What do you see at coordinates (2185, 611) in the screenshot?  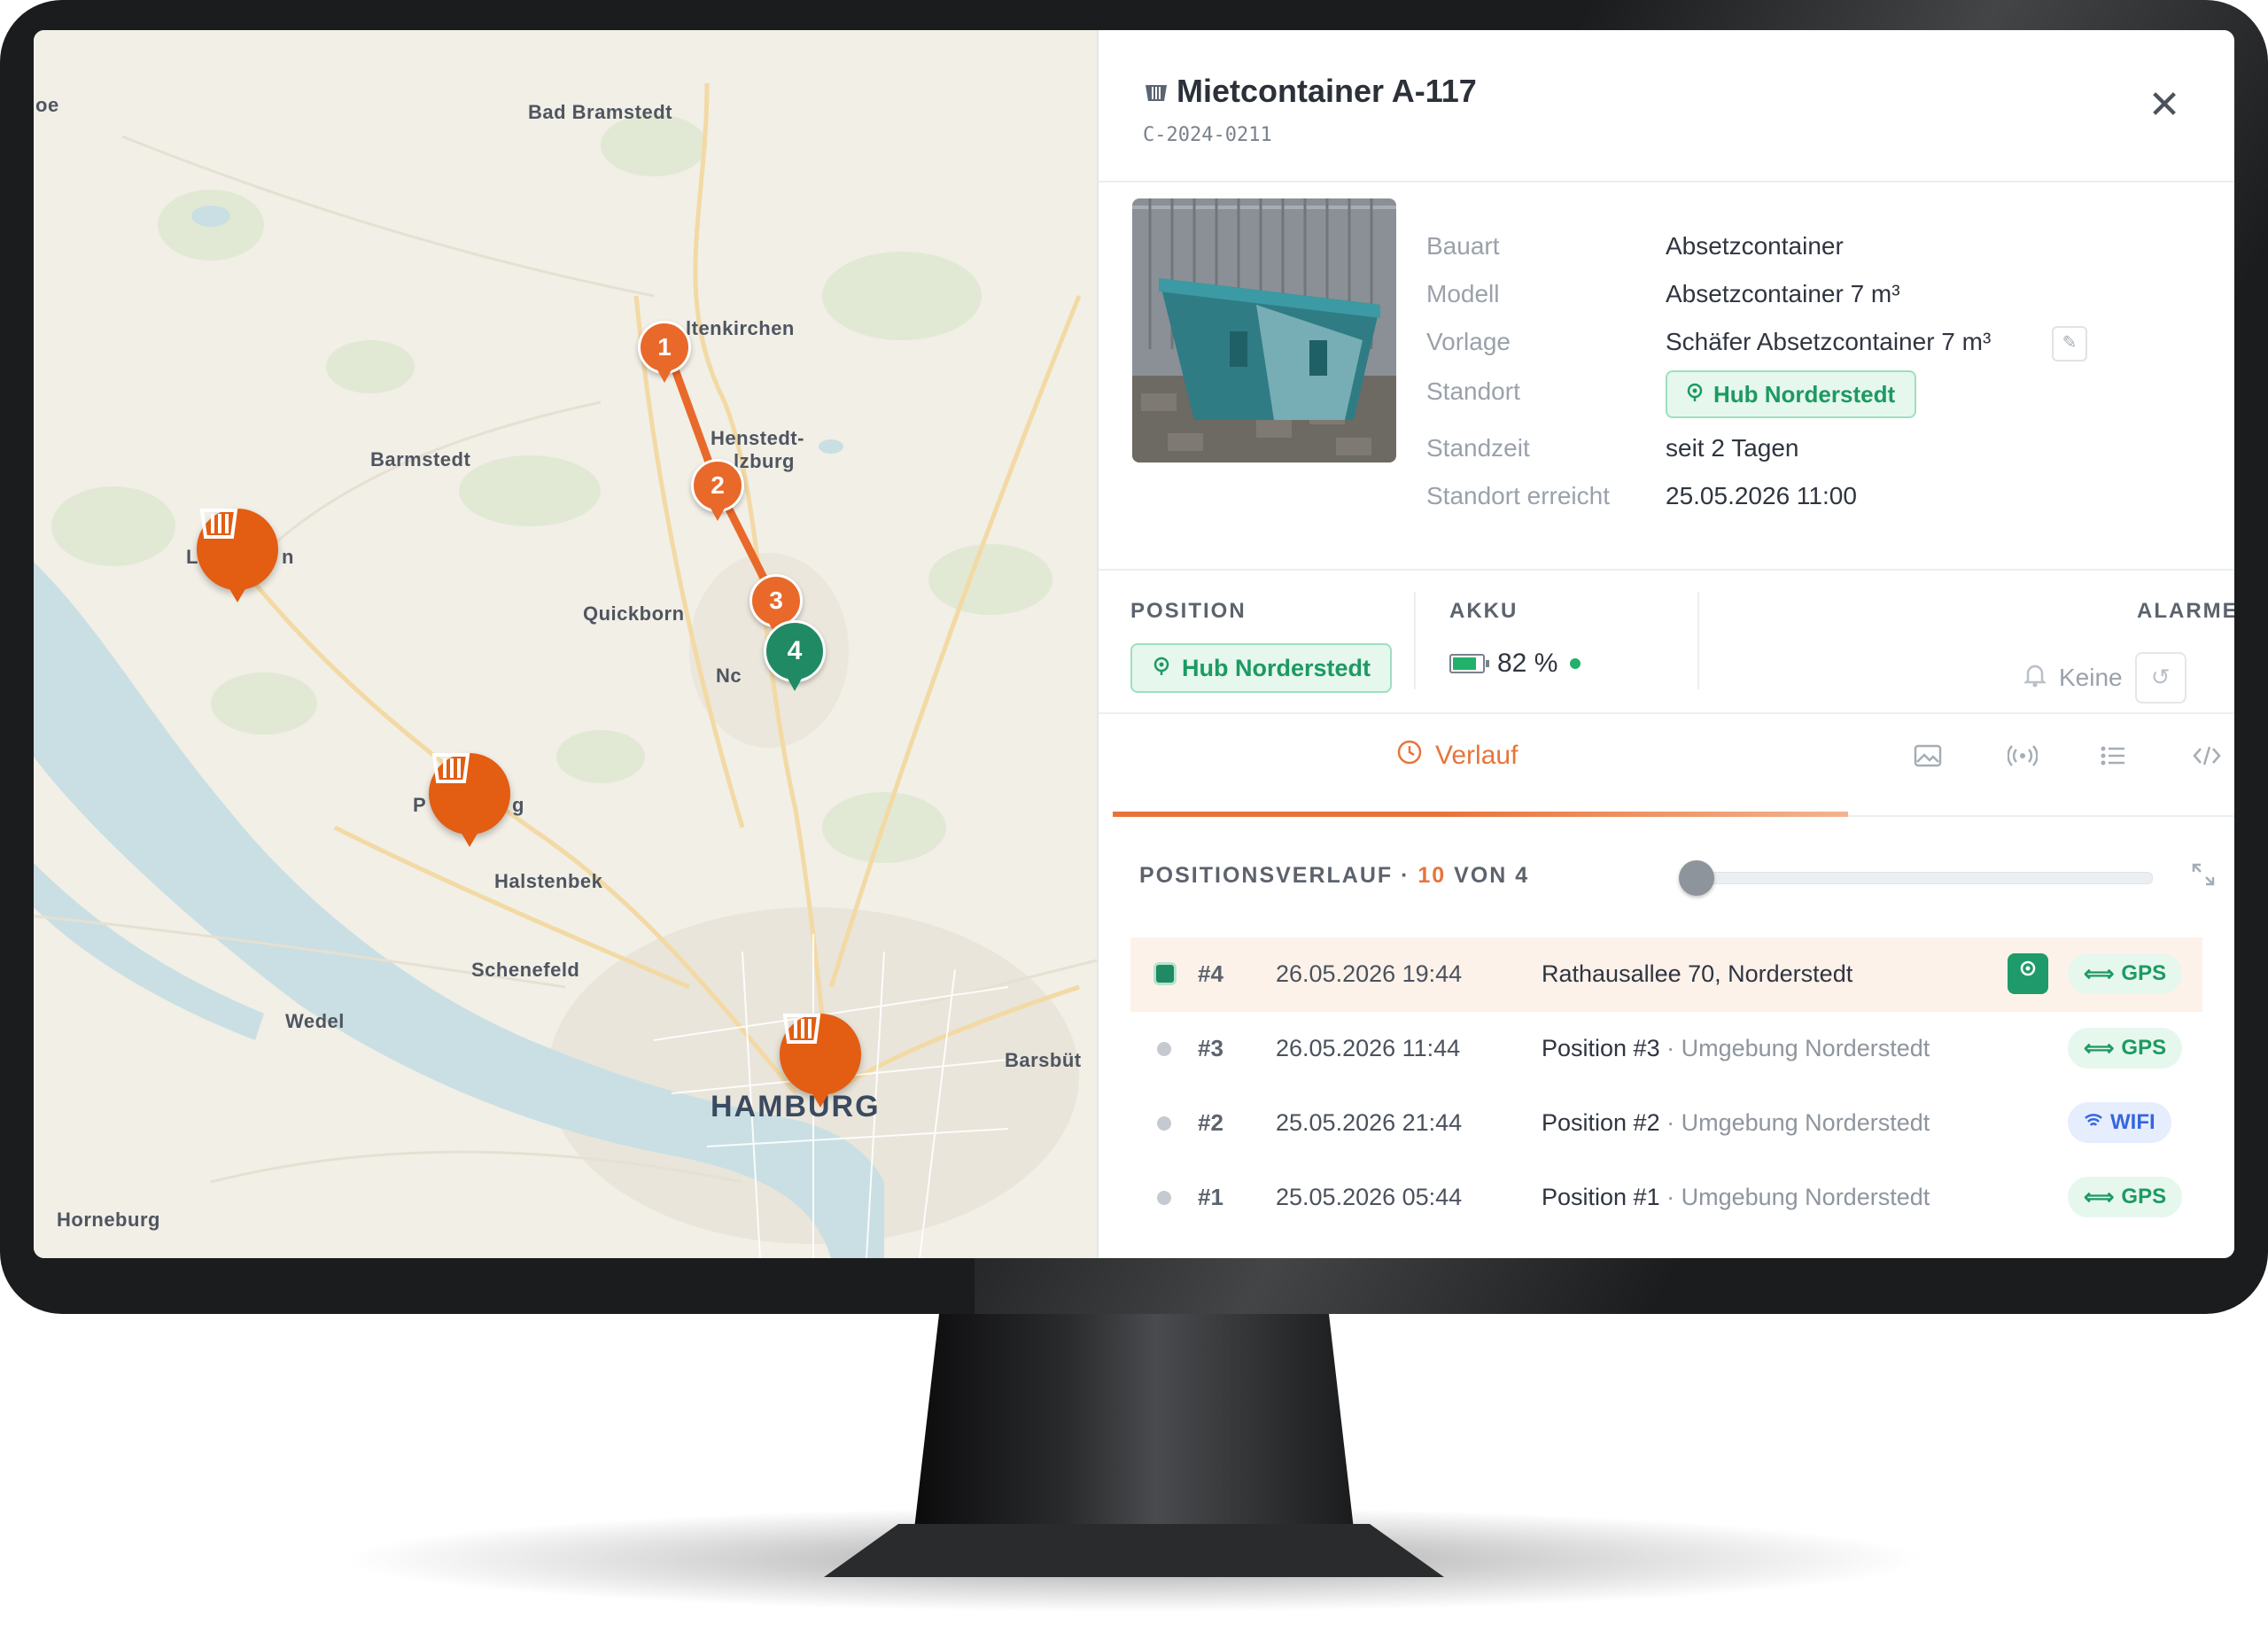 I see `alarme-label: ALARME` at bounding box center [2185, 611].